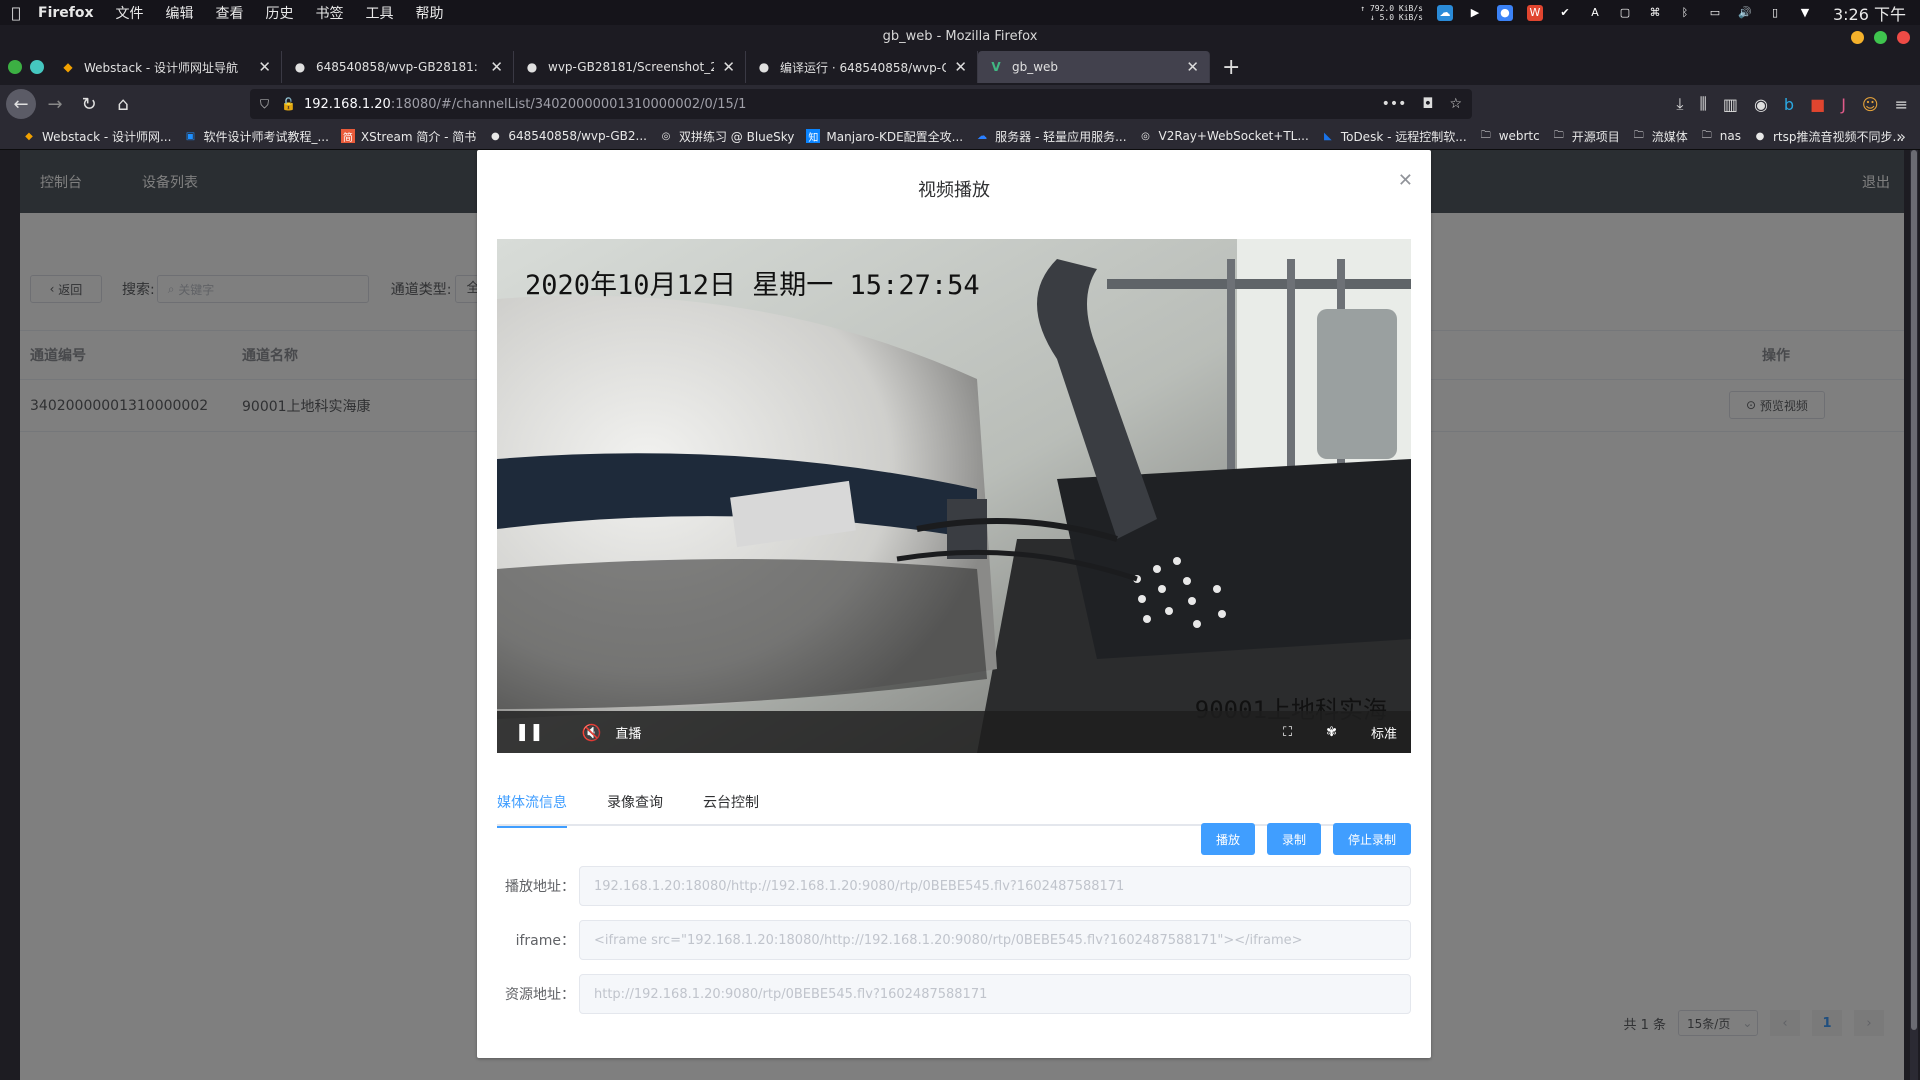 This screenshot has width=1920, height=1080. What do you see at coordinates (1720, 136) in the screenshot?
I see `bookmark-nas: 🗀 nas` at bounding box center [1720, 136].